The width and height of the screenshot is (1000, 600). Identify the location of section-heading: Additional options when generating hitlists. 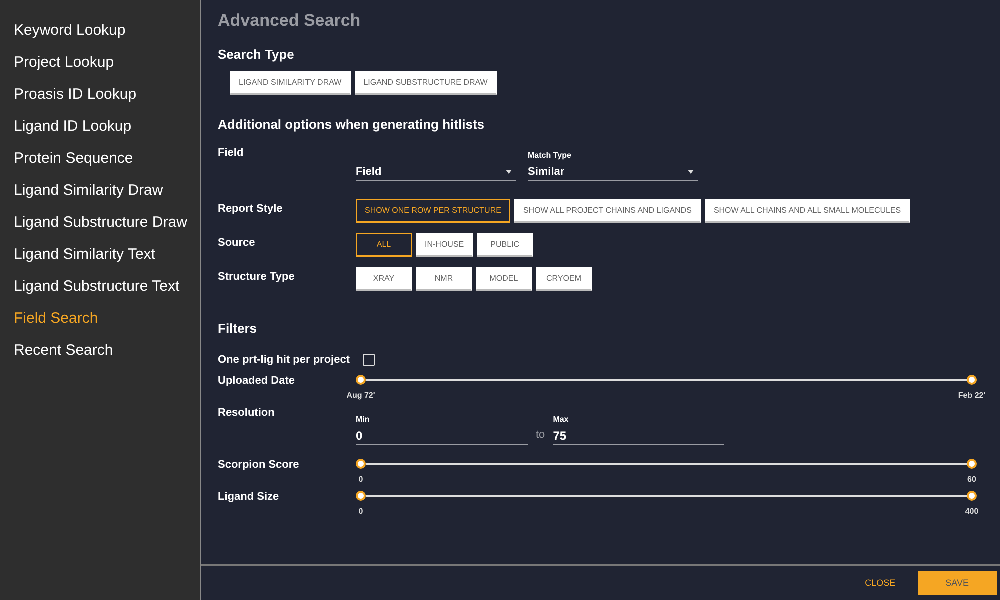
(352, 125).